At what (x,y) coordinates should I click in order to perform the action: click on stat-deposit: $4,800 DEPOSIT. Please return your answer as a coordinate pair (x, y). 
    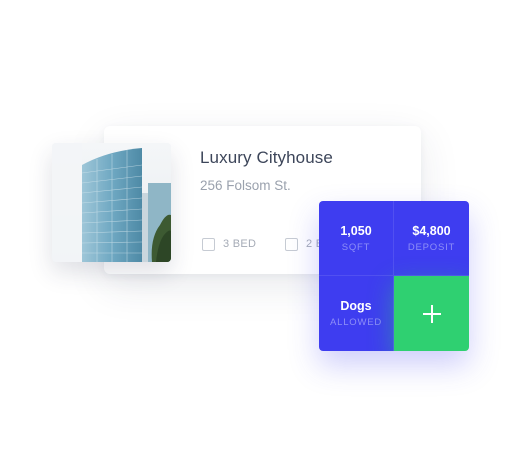
    Looking at the image, I should click on (431, 238).